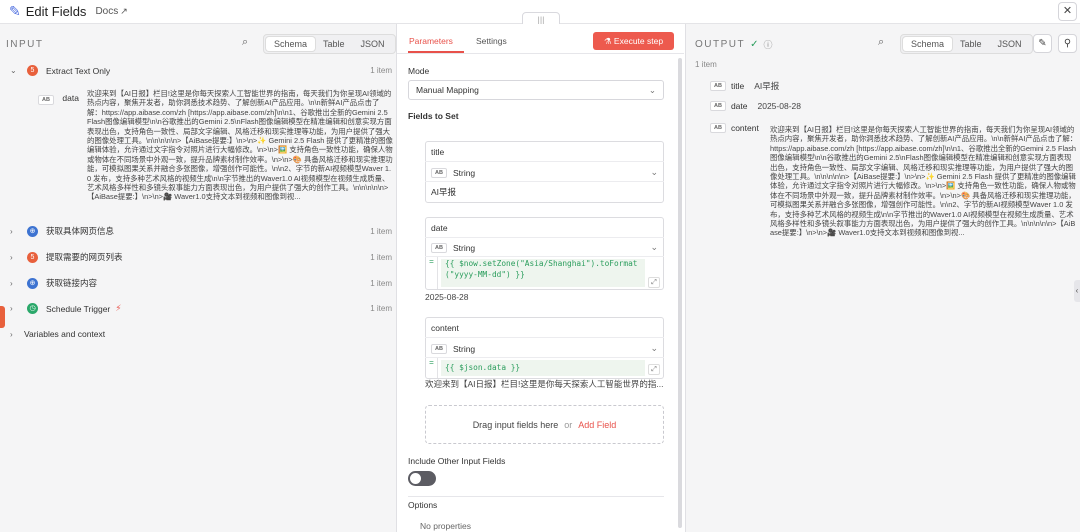  What do you see at coordinates (638, 41) in the screenshot?
I see `execute-label: Execute step` at bounding box center [638, 41].